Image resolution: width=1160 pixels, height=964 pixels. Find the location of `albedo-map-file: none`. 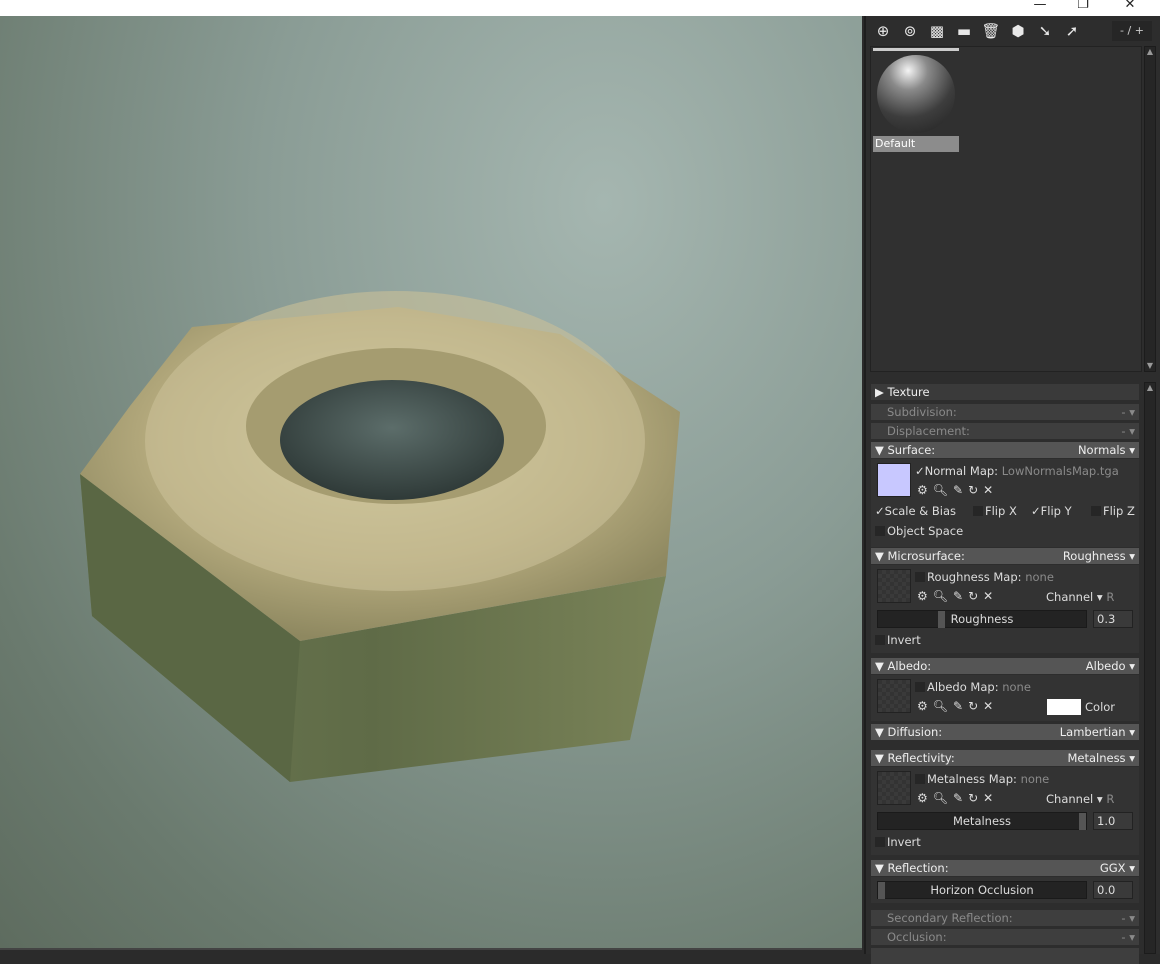

albedo-map-file: none is located at coordinates (1016, 687).